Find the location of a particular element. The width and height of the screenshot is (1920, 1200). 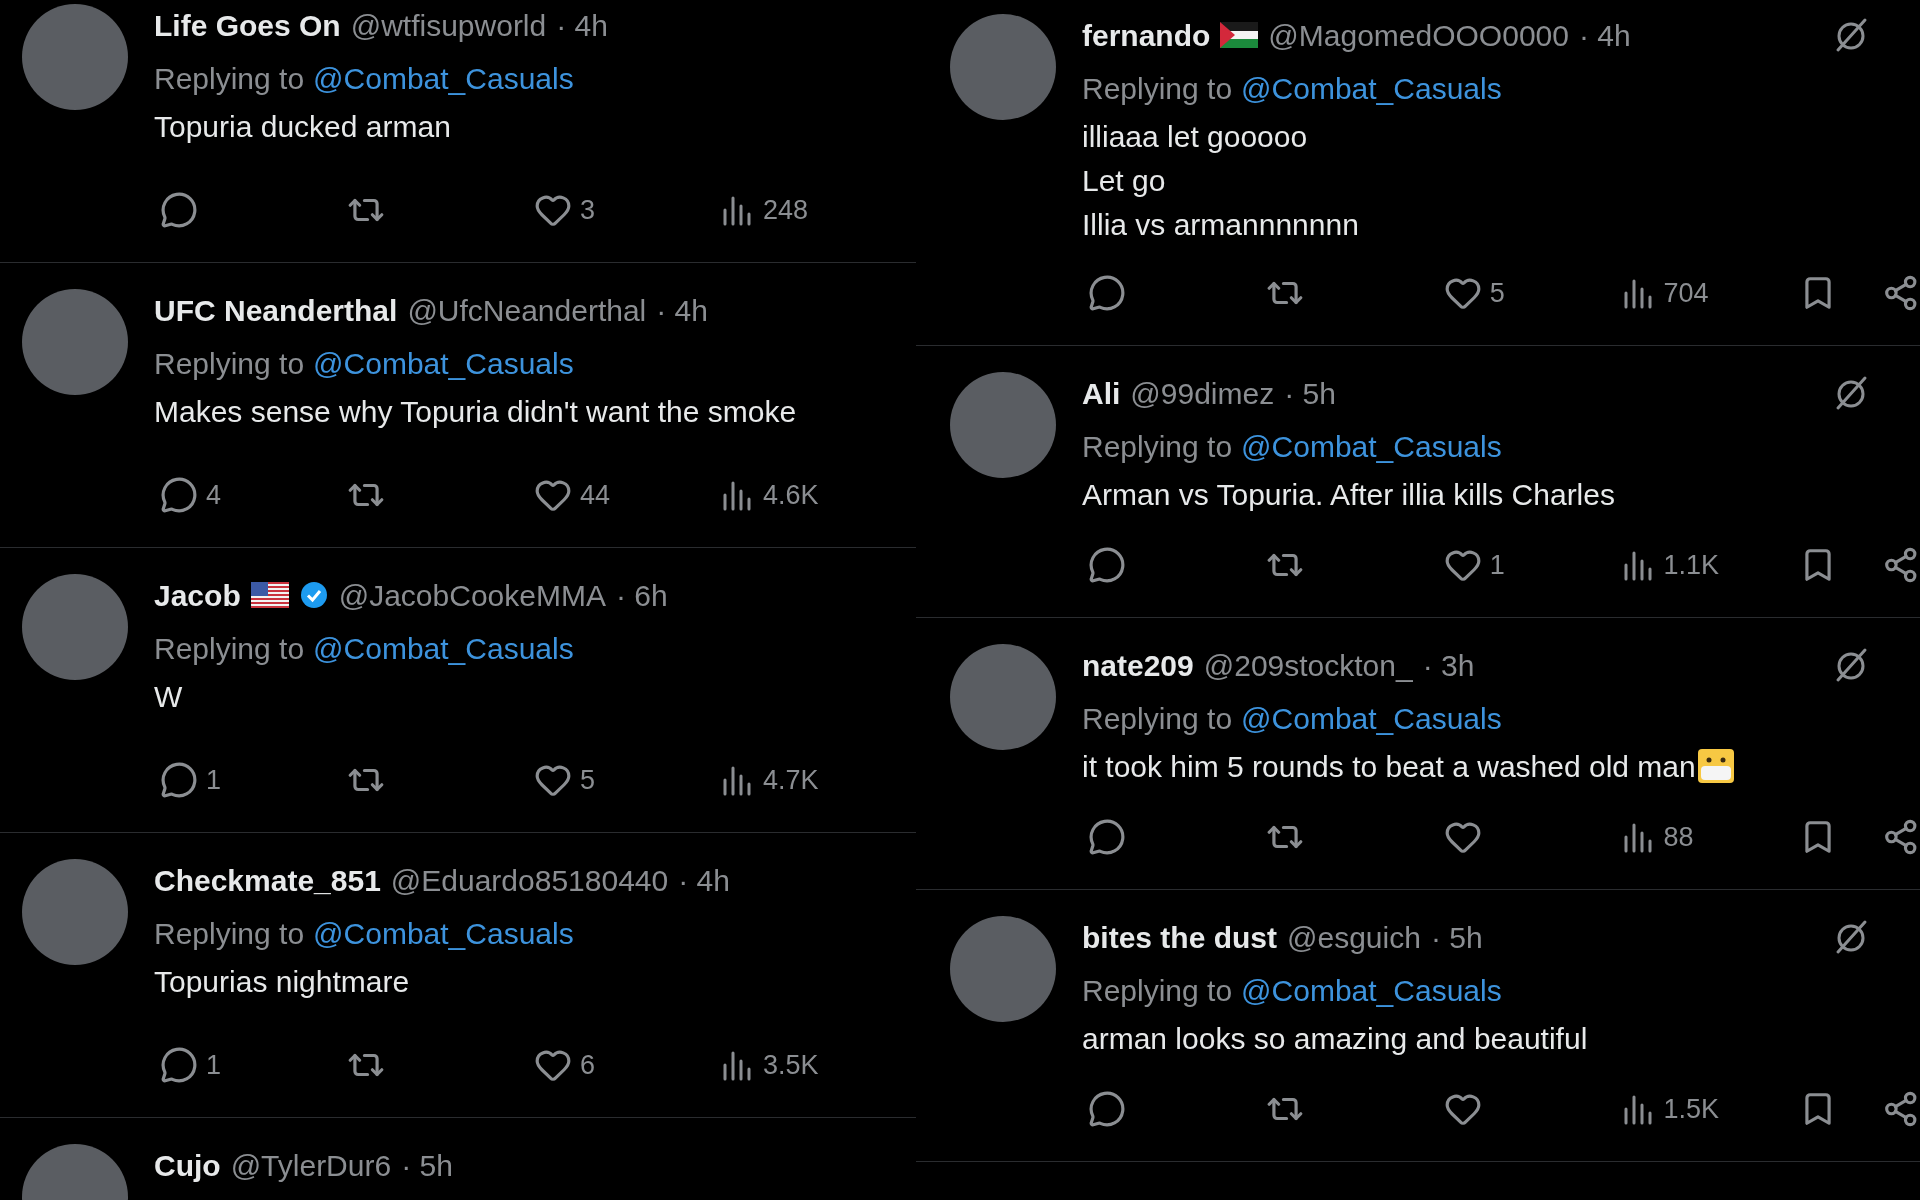

display-name: Life Goes On is located at coordinates (247, 25).